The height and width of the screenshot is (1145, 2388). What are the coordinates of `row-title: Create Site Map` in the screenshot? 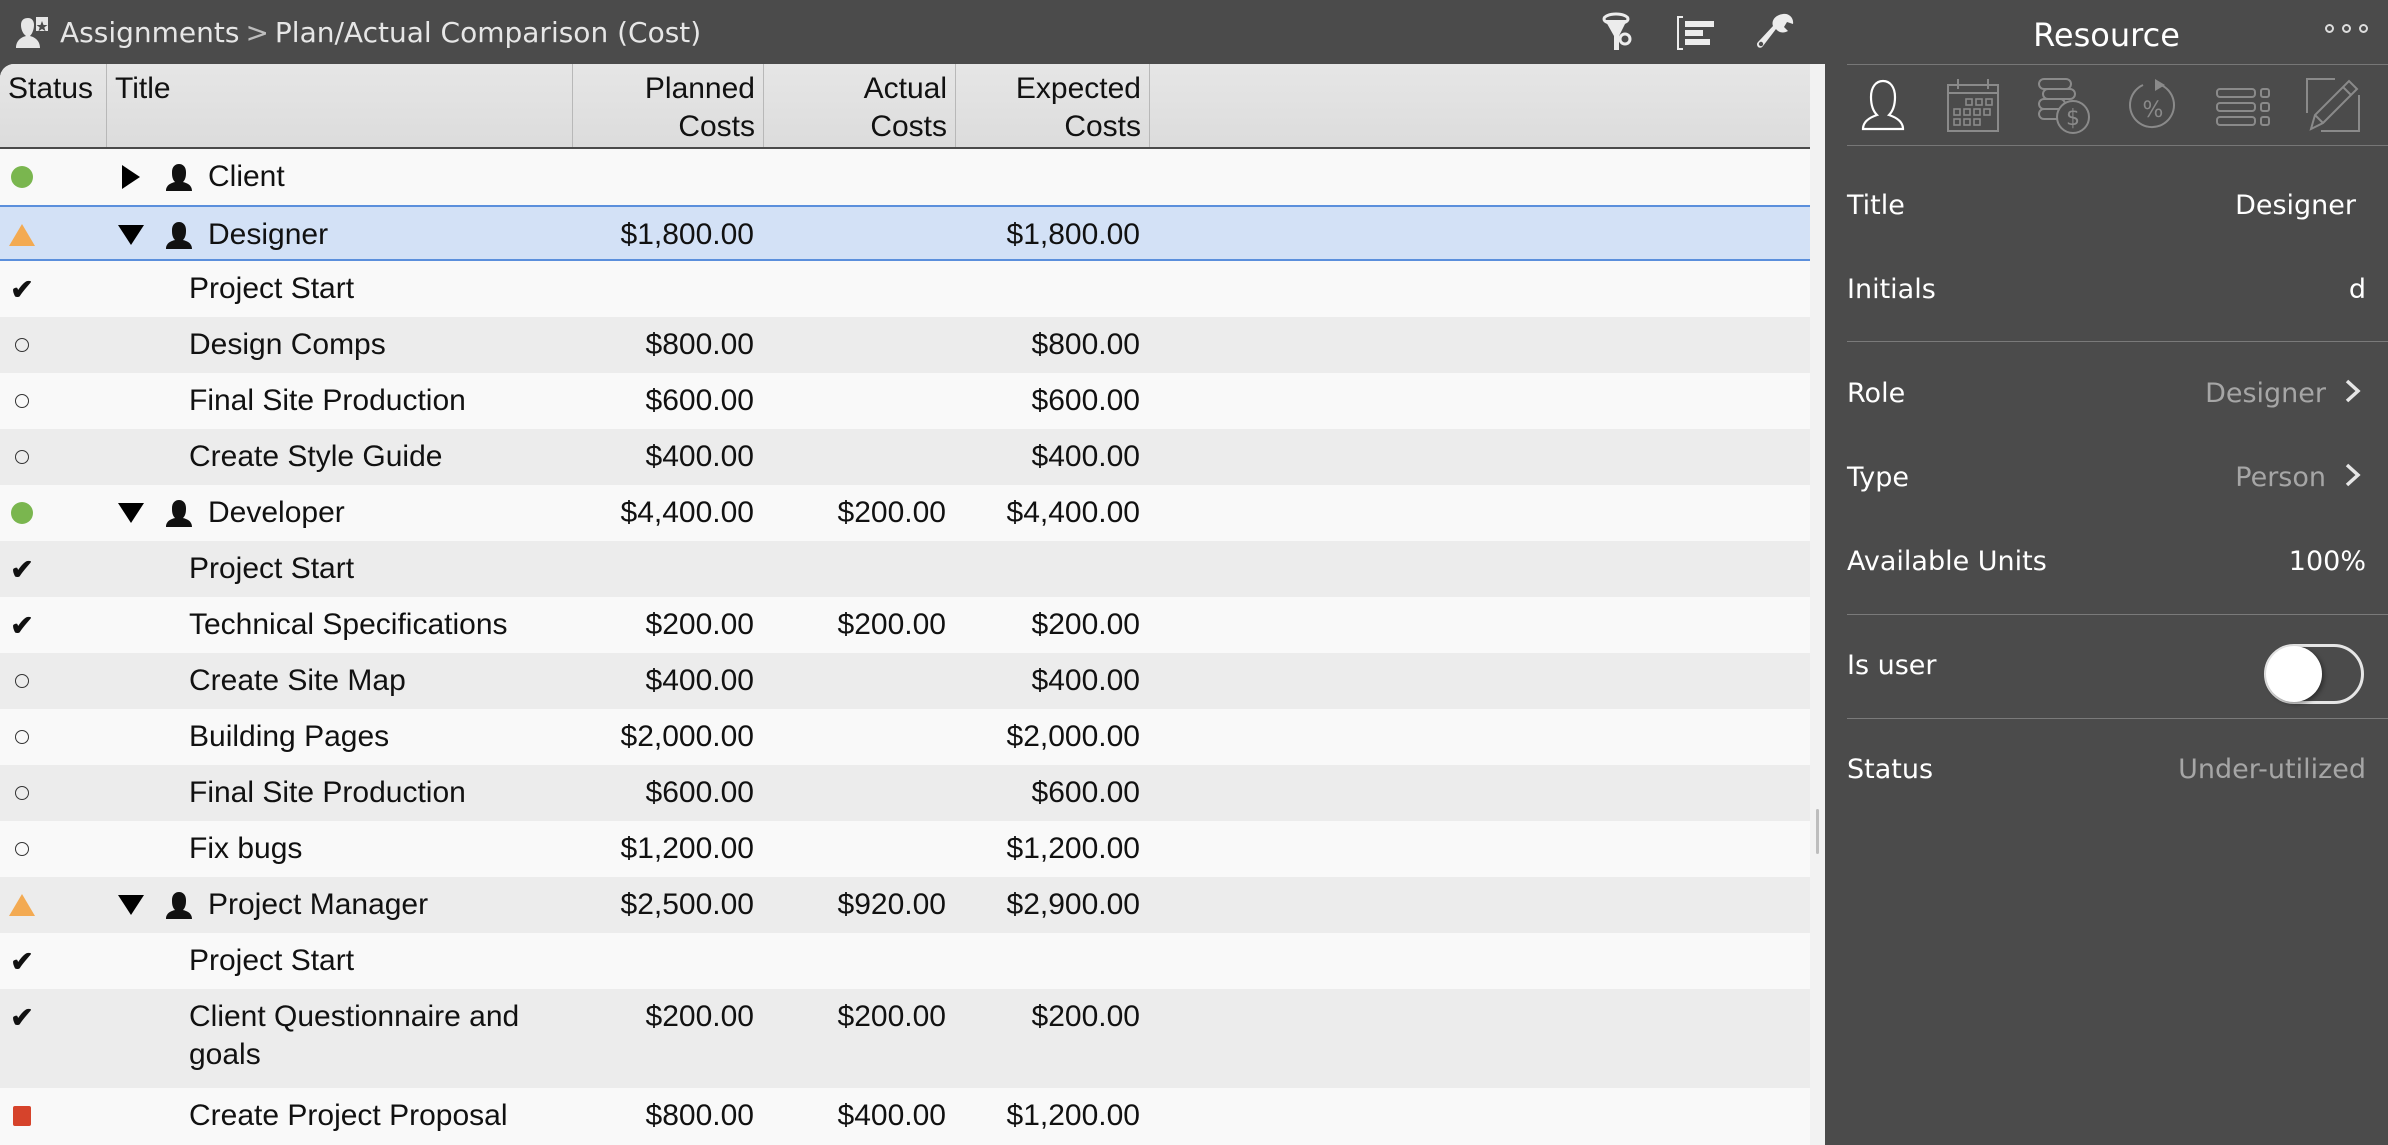 It's located at (297, 681).